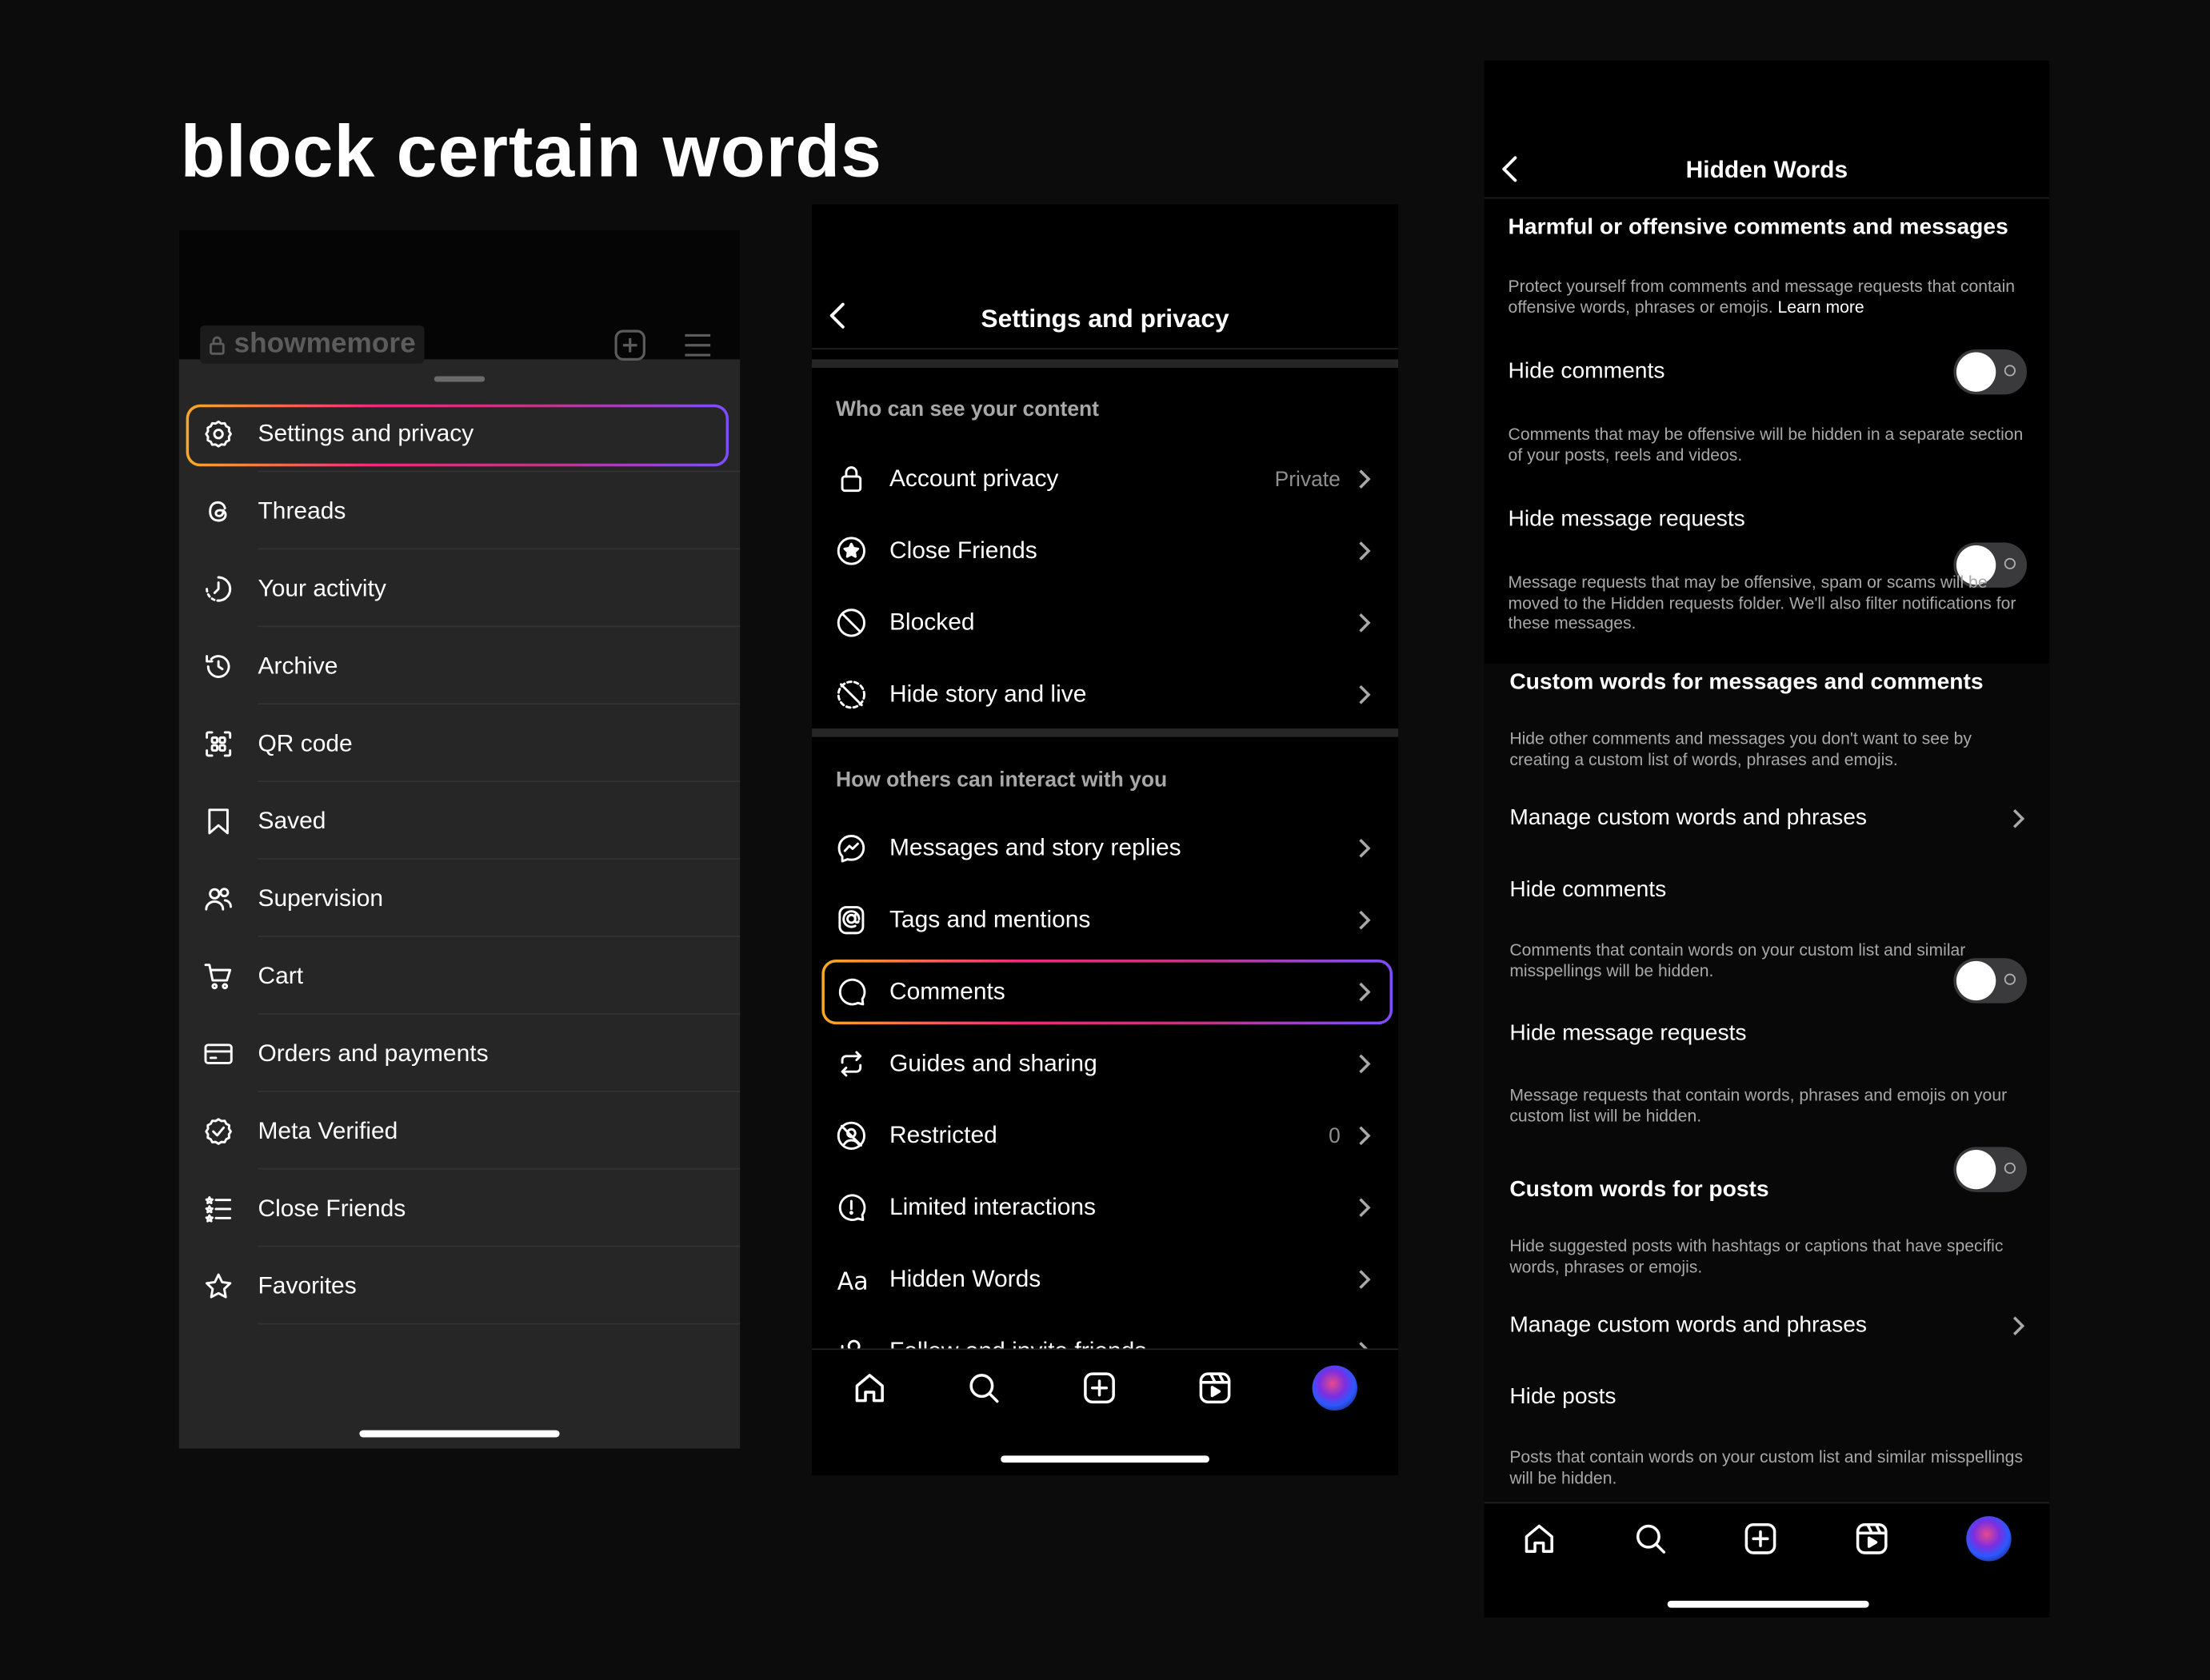 This screenshot has width=2210, height=1680. What do you see at coordinates (460, 667) in the screenshot?
I see `menu-item-archive: Archive` at bounding box center [460, 667].